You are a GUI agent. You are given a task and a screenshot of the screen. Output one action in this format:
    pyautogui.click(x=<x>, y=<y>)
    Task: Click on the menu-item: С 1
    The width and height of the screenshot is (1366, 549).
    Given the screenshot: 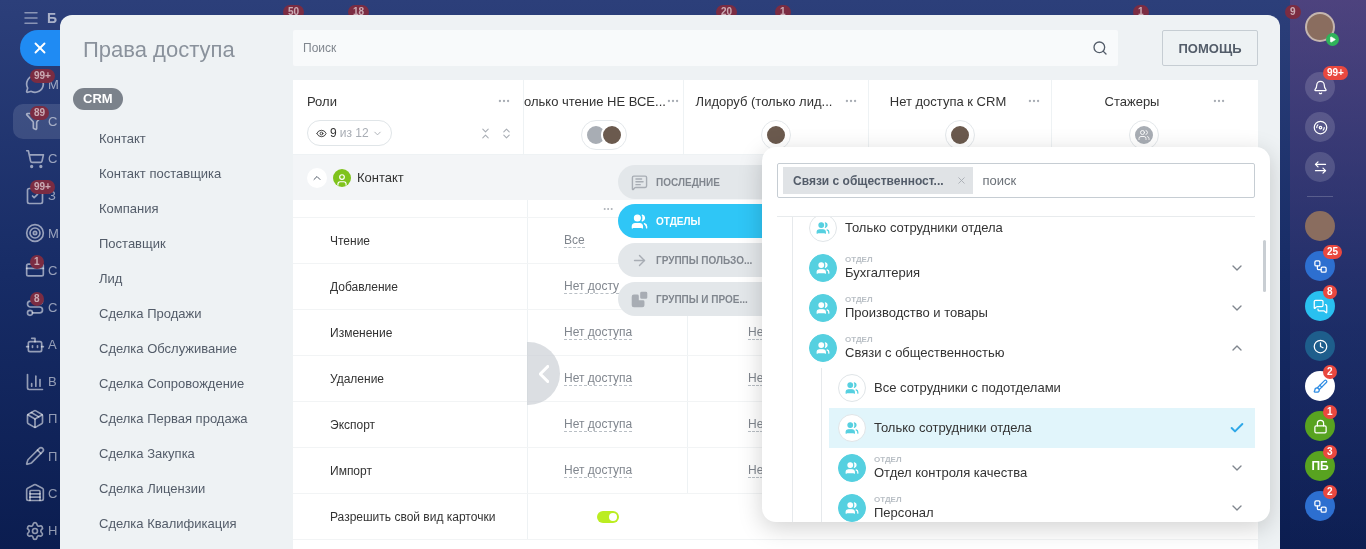 What is the action you would take?
    pyautogui.click(x=36, y=270)
    